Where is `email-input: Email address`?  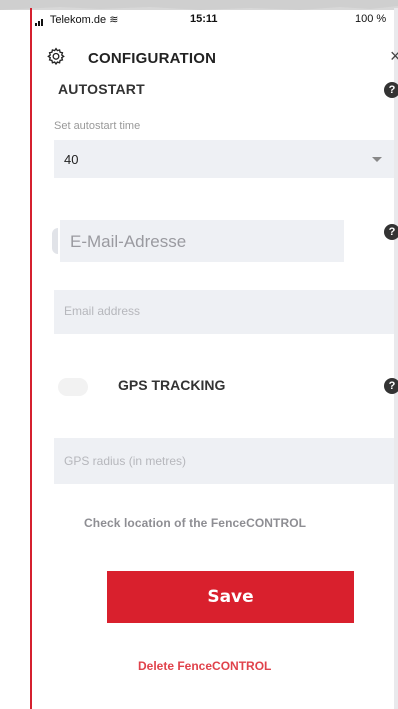 email-input: Email address is located at coordinates (224, 312).